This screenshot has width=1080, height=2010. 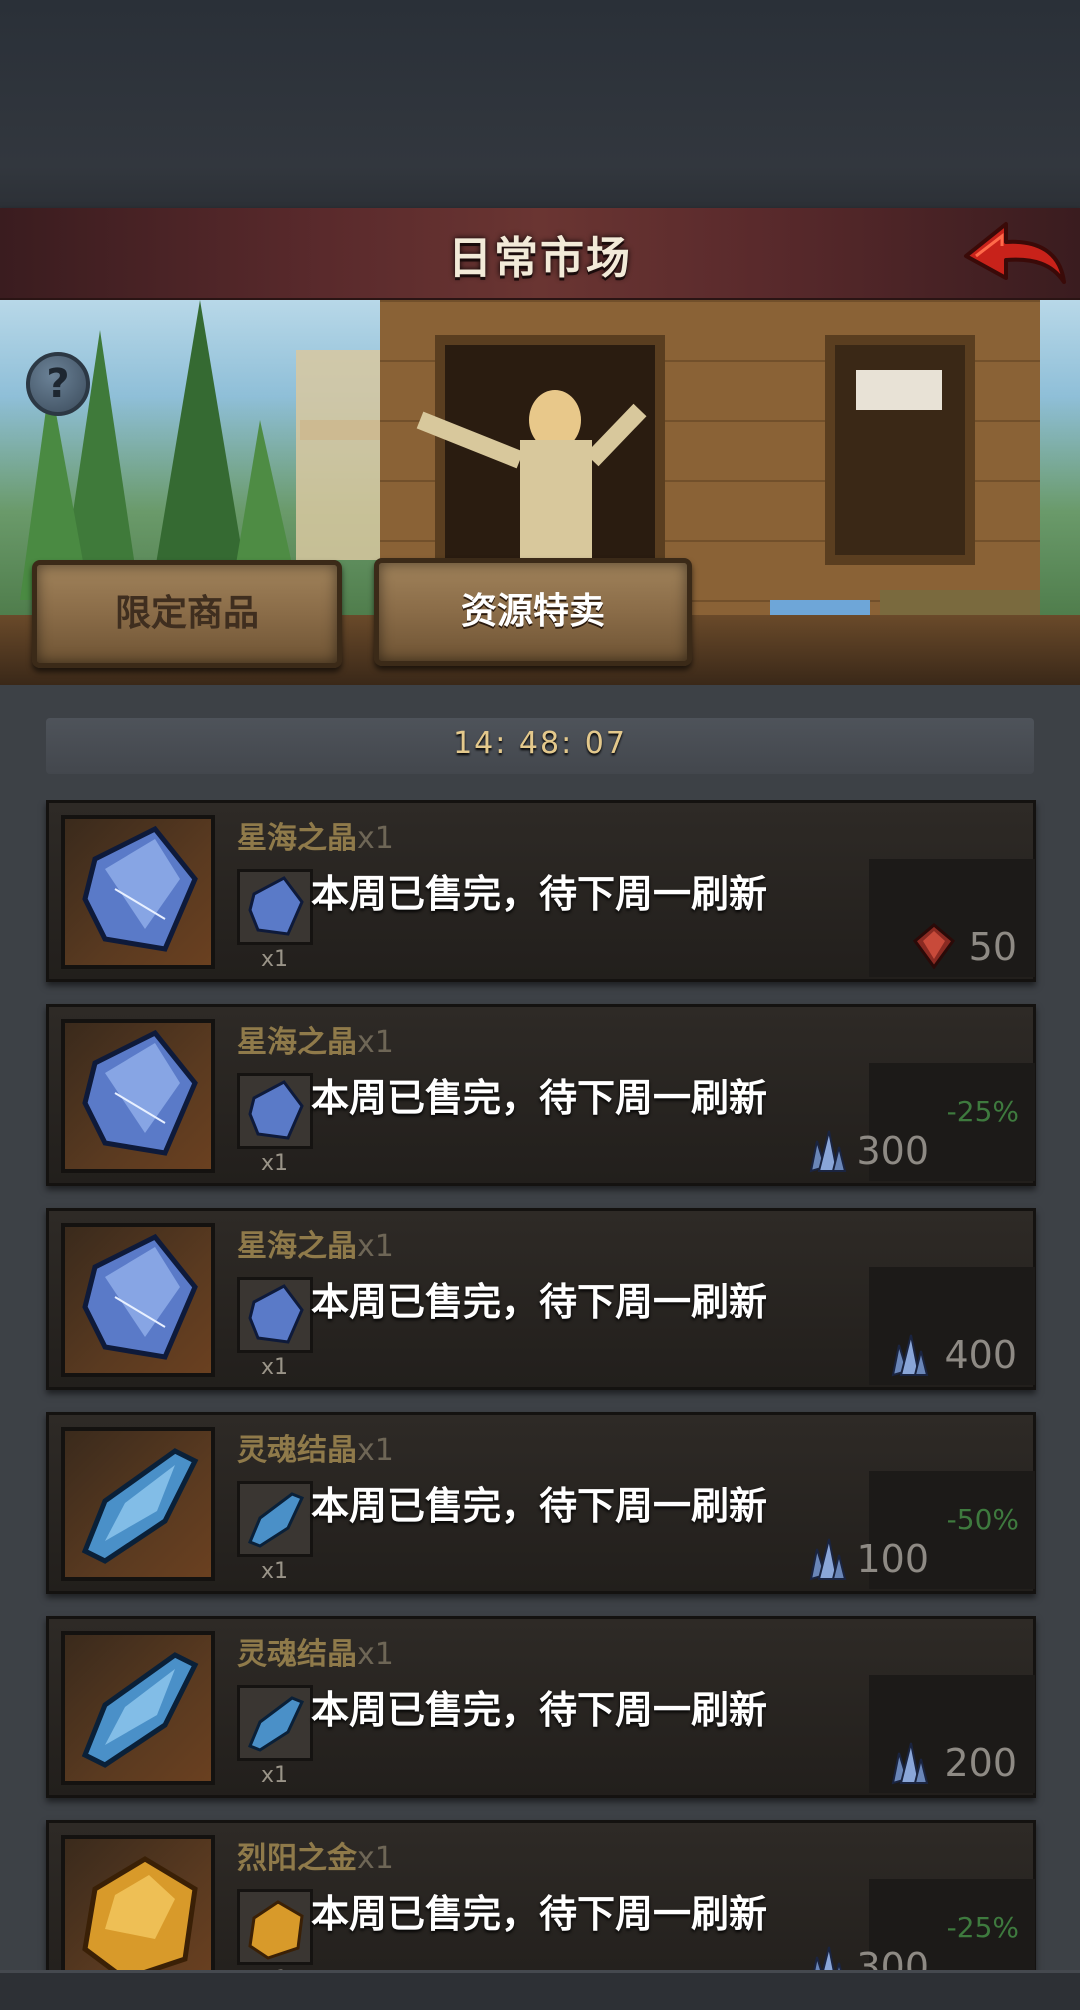 I want to click on price-value: 50, so click(x=992, y=947).